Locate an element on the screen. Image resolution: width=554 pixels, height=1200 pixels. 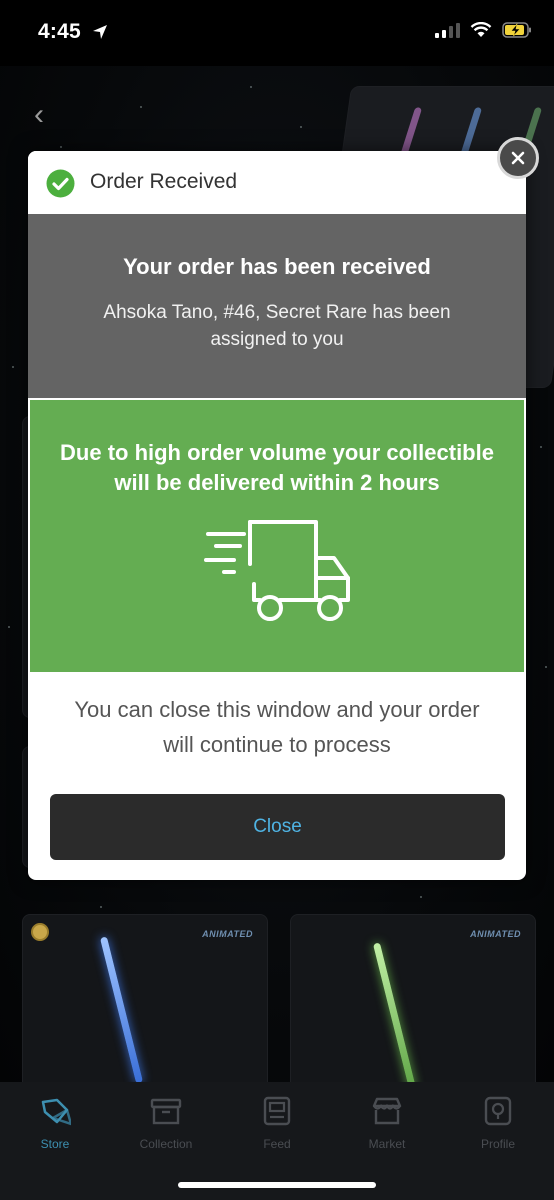
x-icon is located at coordinates (518, 158).